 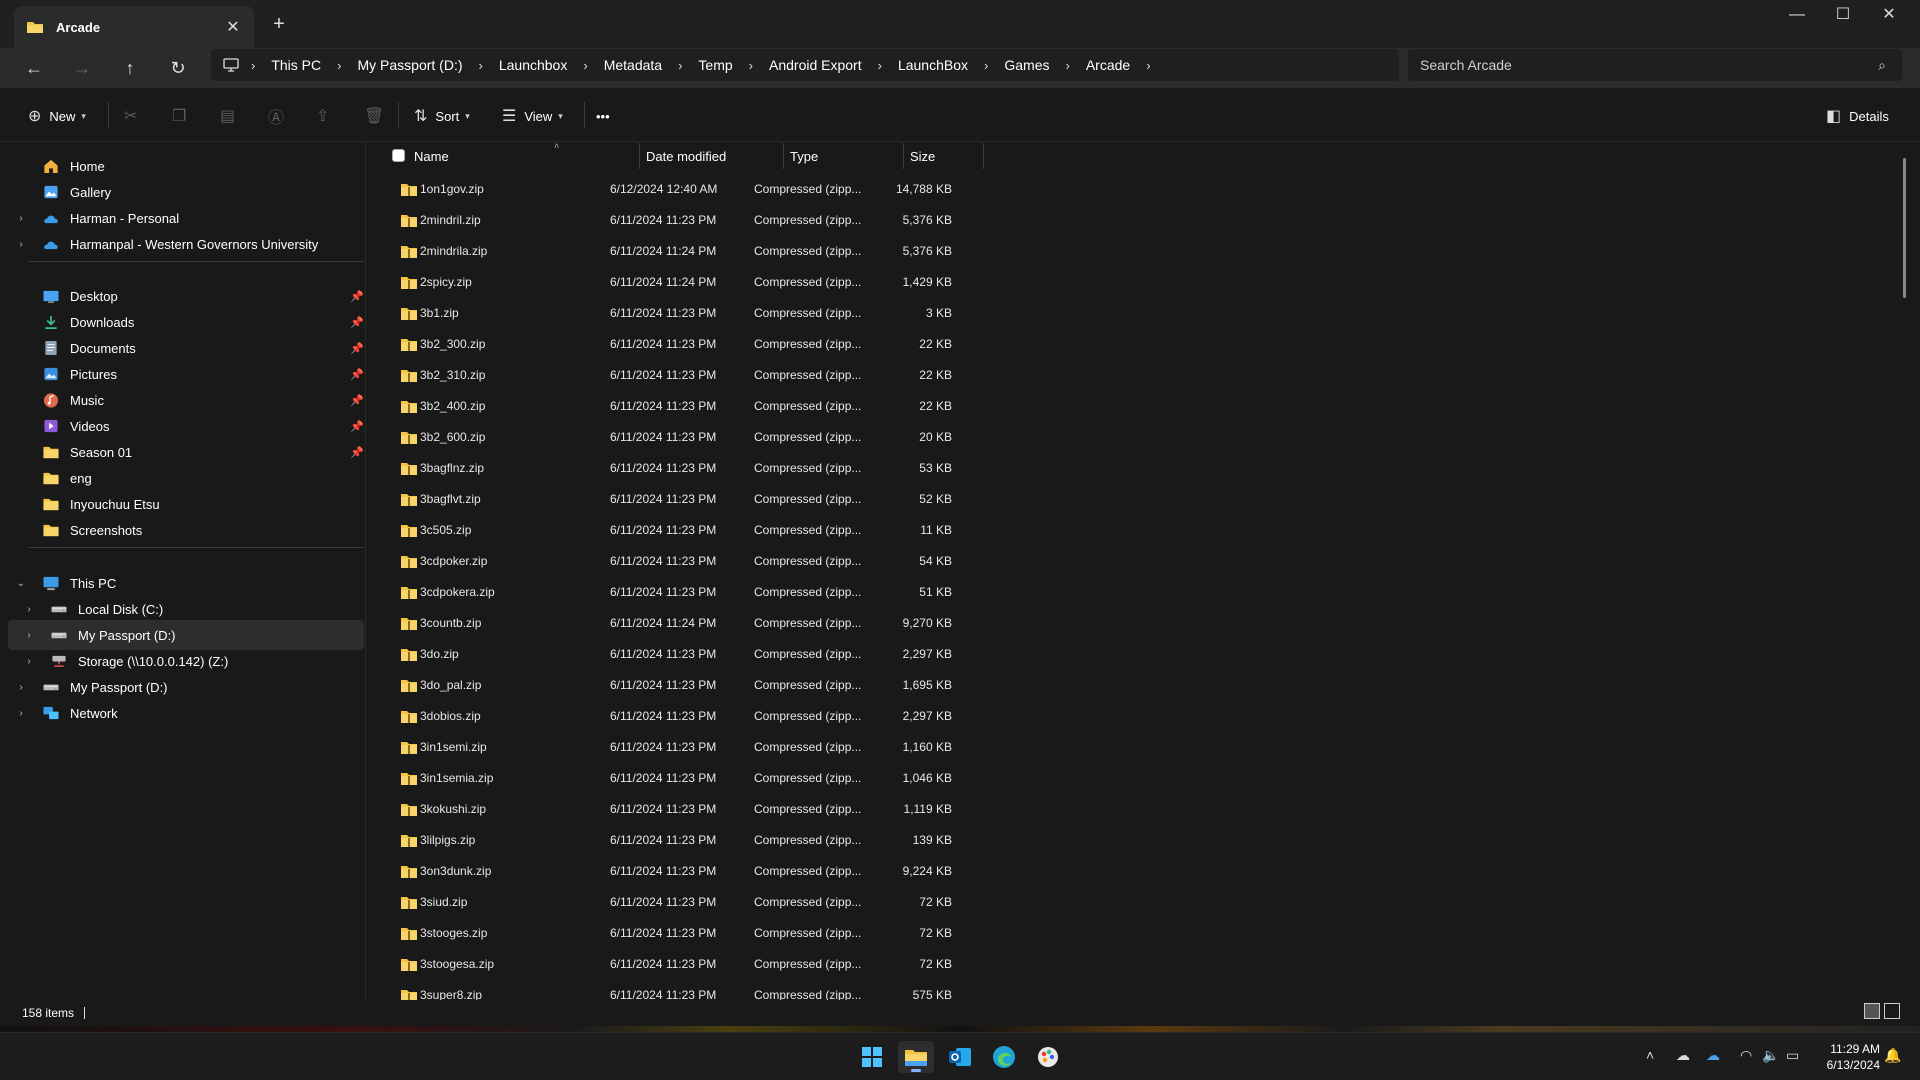 I want to click on breadcrumb-this-pc: This PC, so click(x=296, y=65).